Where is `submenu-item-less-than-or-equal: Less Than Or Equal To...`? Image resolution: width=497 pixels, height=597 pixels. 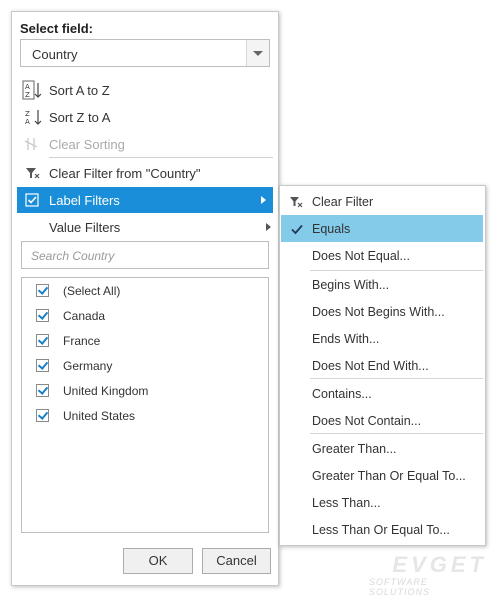 submenu-item-less-than-or-equal: Less Than Or Equal To... is located at coordinates (382, 529).